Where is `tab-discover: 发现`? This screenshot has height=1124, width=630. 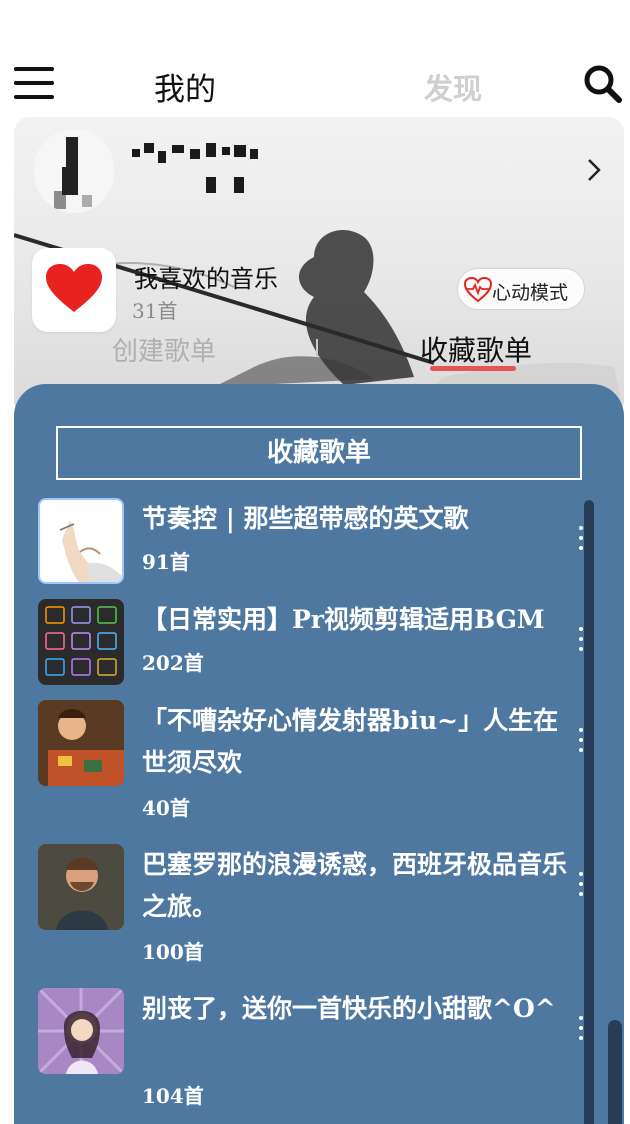
tab-discover: 发现 is located at coordinates (453, 87).